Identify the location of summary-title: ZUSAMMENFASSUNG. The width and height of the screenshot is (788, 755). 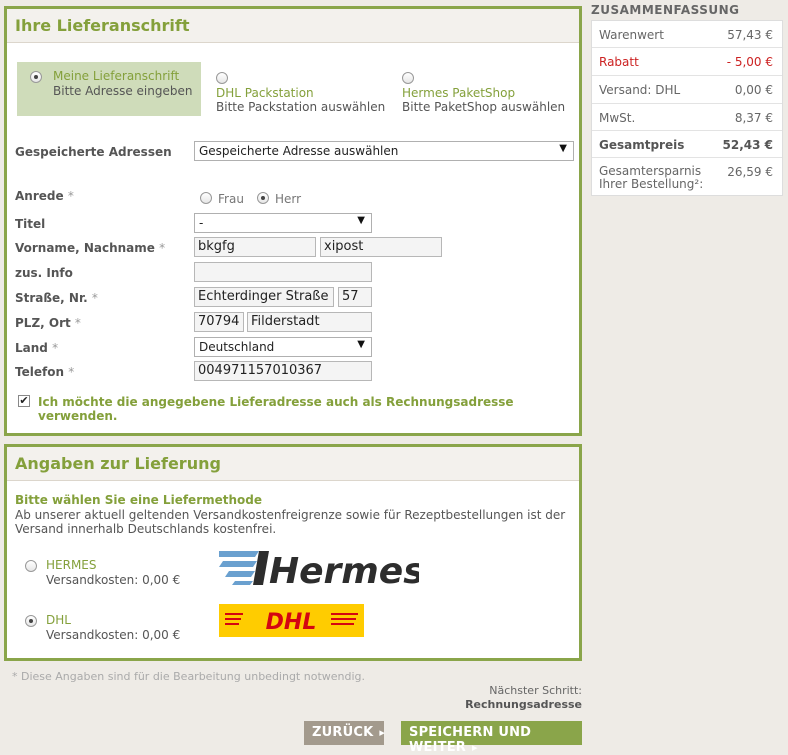
(665, 10).